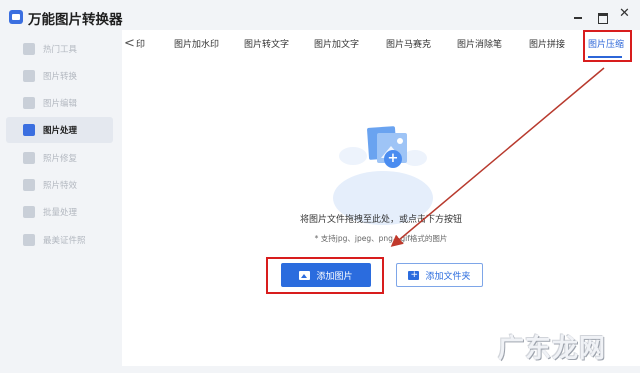 This screenshot has width=640, height=373. I want to click on drop-instruction: 将图片文件拖拽至此处，或点击下方按钮, so click(380, 220).